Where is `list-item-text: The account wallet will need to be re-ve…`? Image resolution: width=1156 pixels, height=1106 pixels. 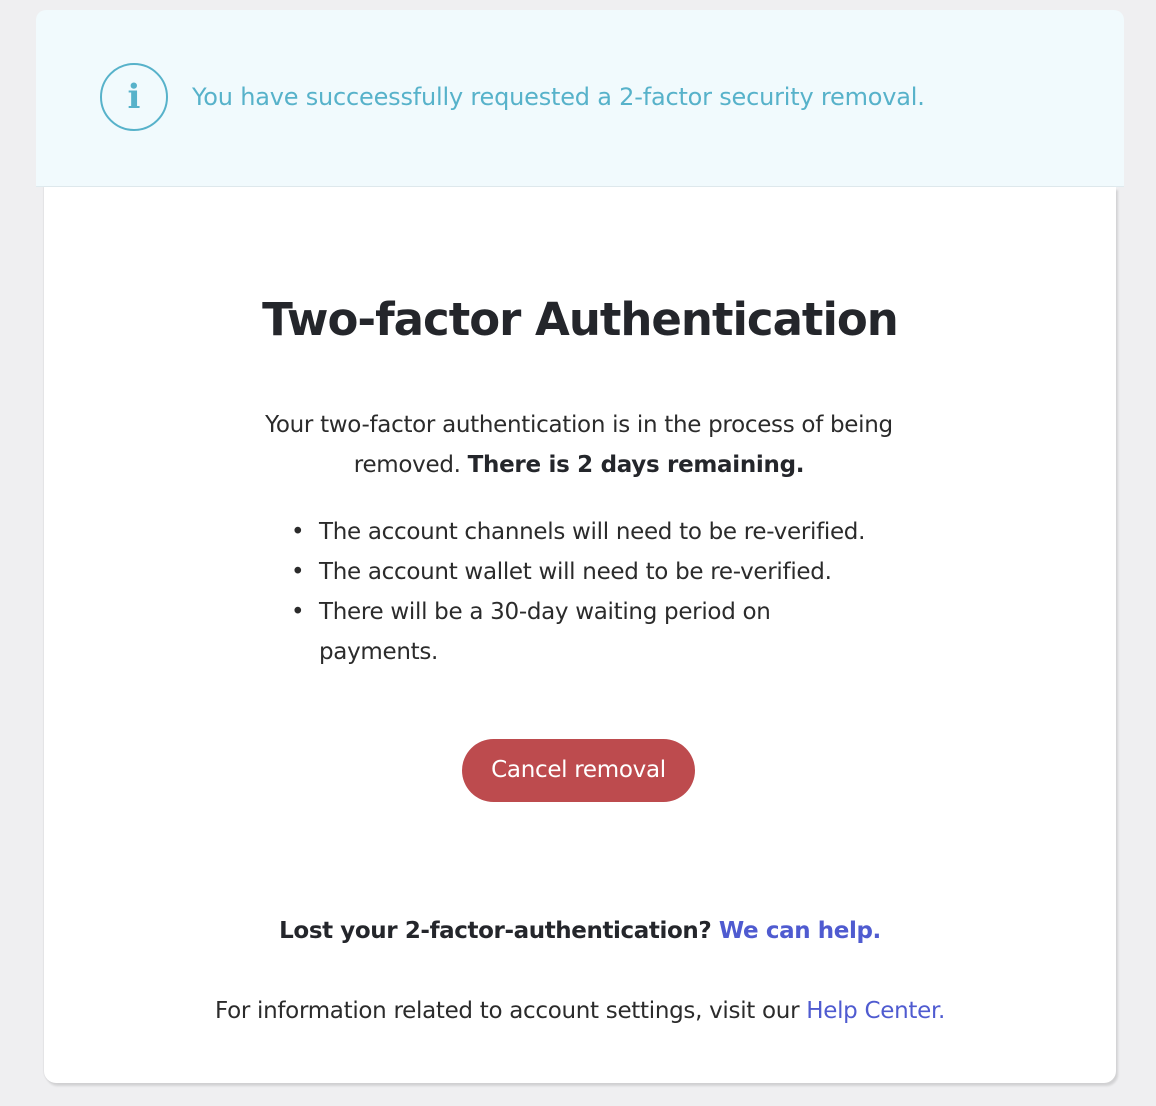
list-item-text: The account wallet will need to be re-ve… is located at coordinates (575, 572).